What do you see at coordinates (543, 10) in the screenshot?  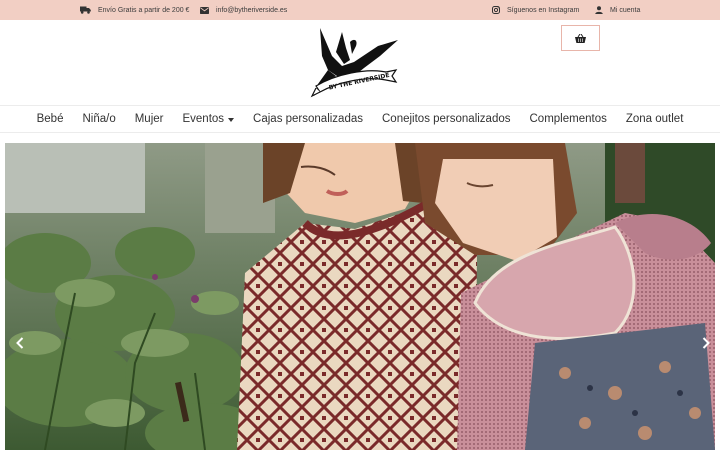 I see `instagram-text: Síguenos en Instagram` at bounding box center [543, 10].